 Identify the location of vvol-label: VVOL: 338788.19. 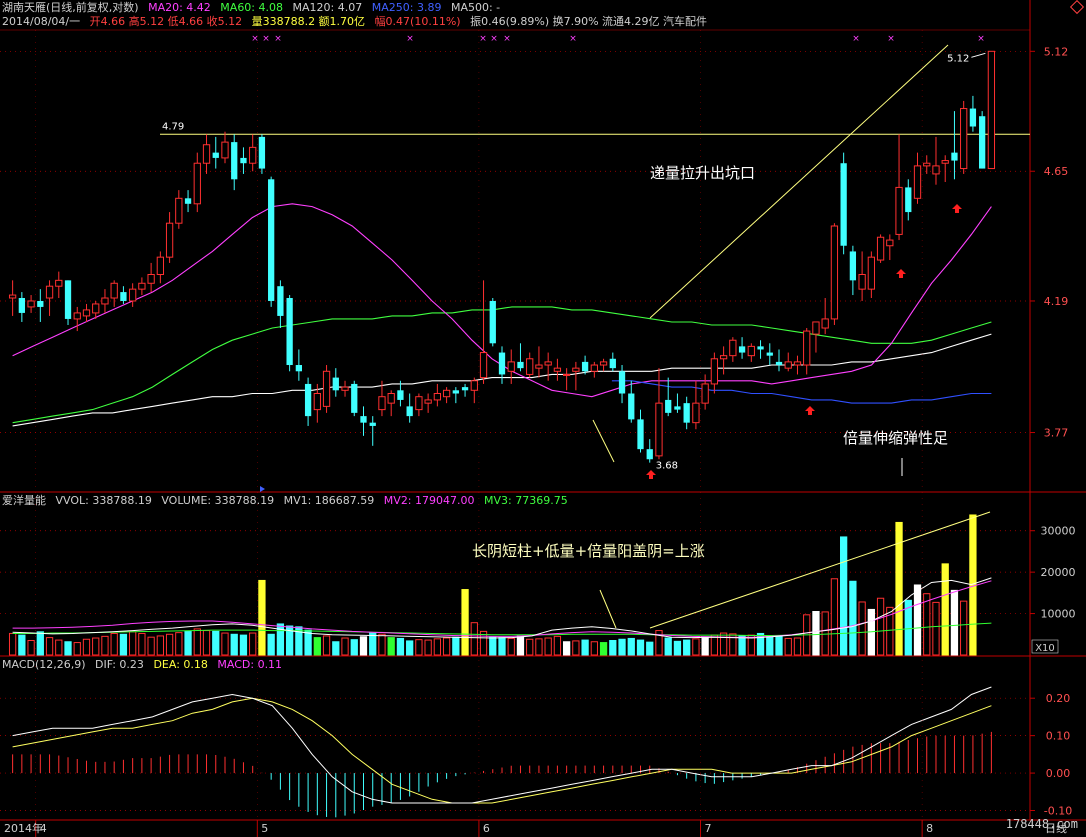
(103, 500).